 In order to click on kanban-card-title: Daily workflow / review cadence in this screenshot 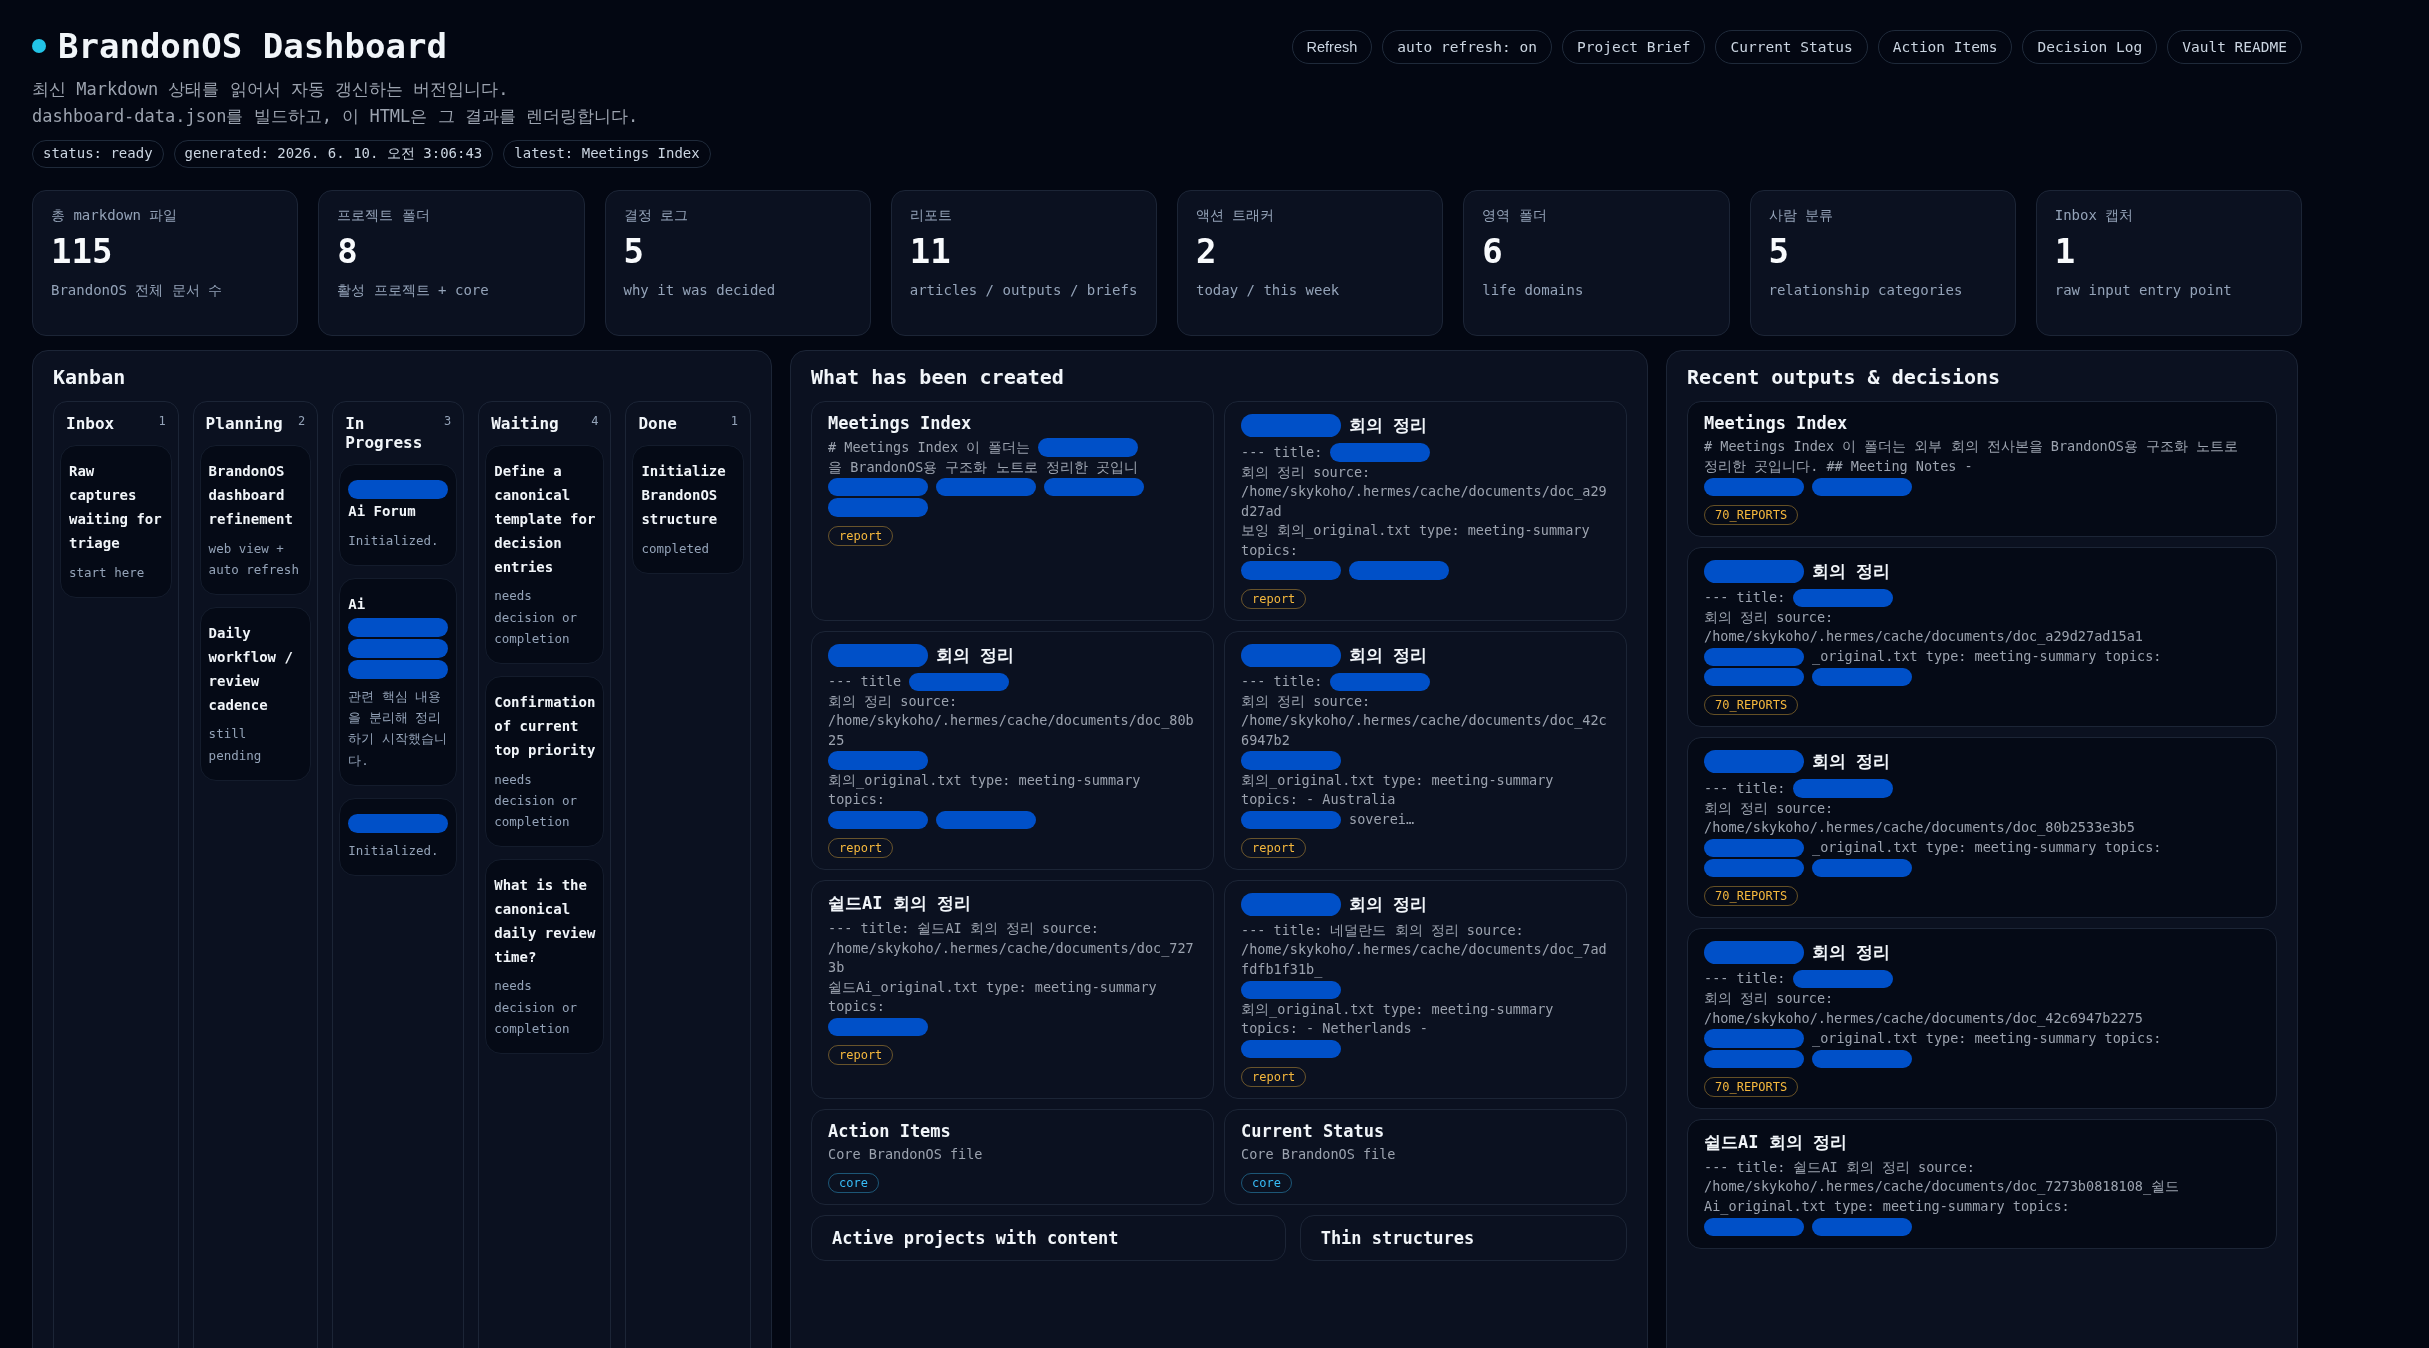, I will do `click(251, 669)`.